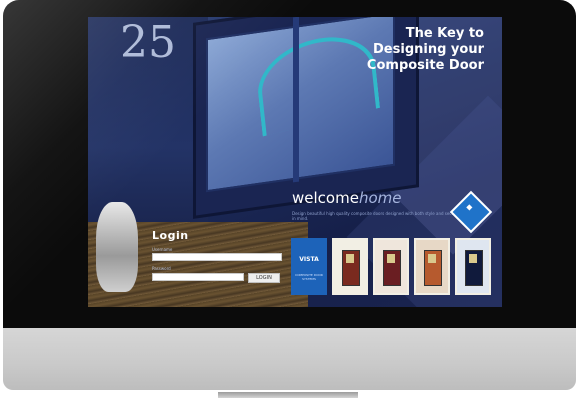  What do you see at coordinates (161, 268) in the screenshot?
I see `password-label: Password` at bounding box center [161, 268].